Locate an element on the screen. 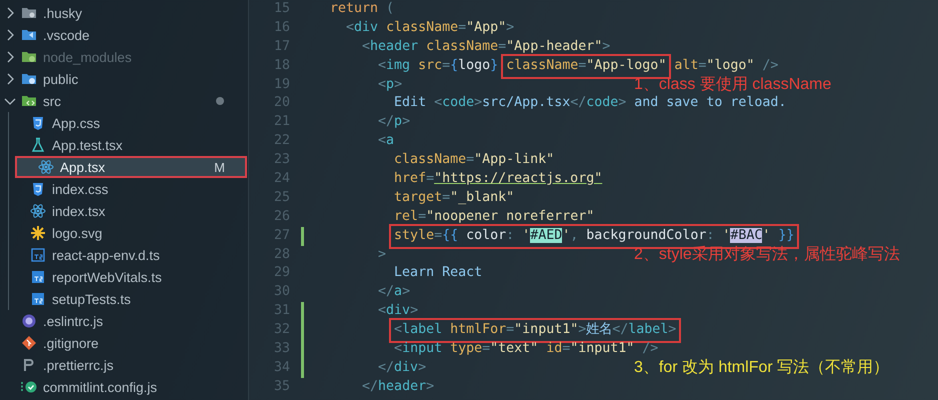  code-text: </a> is located at coordinates (394, 292).